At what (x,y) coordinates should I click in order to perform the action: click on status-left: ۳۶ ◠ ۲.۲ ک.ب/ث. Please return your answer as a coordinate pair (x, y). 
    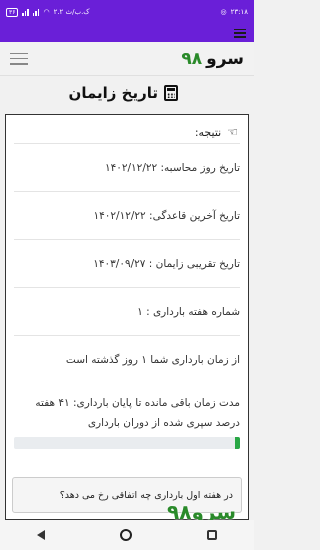
    Looking at the image, I should click on (48, 12).